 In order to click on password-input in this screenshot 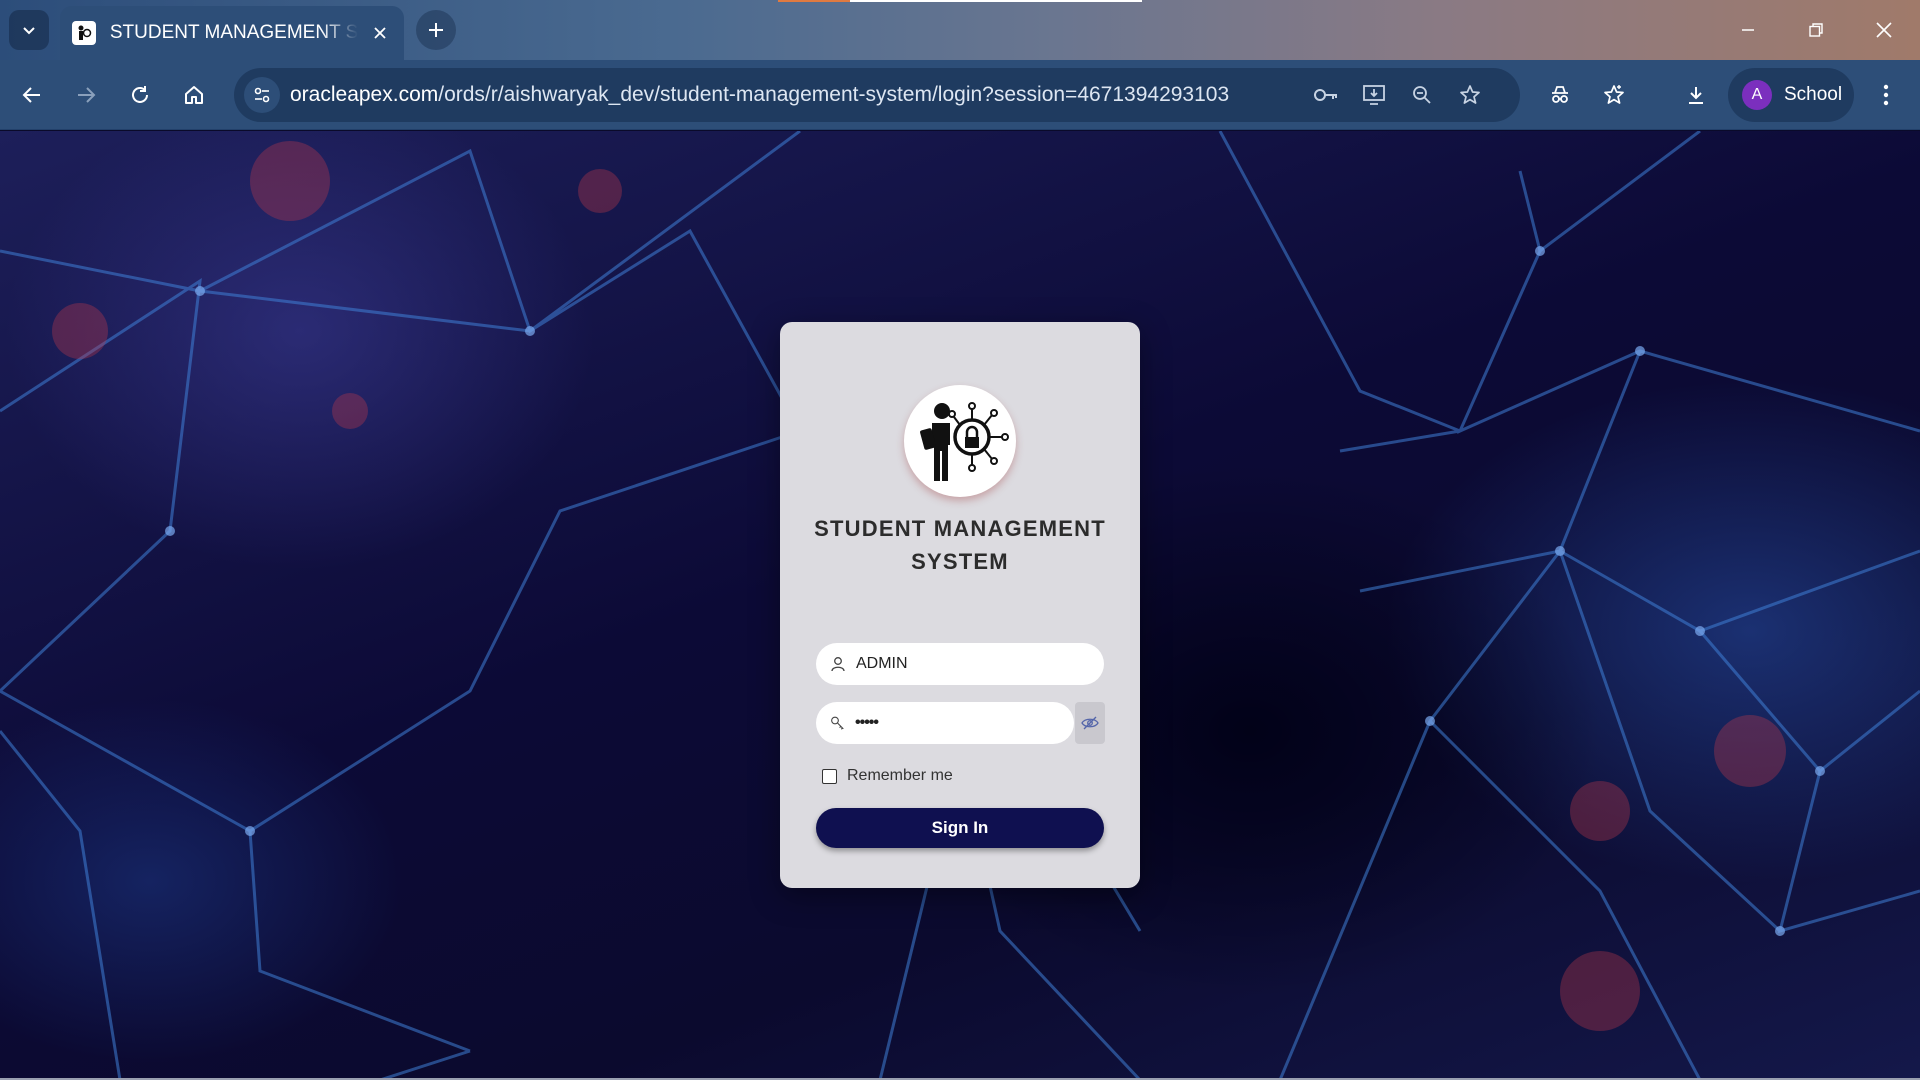, I will do `click(964, 723)`.